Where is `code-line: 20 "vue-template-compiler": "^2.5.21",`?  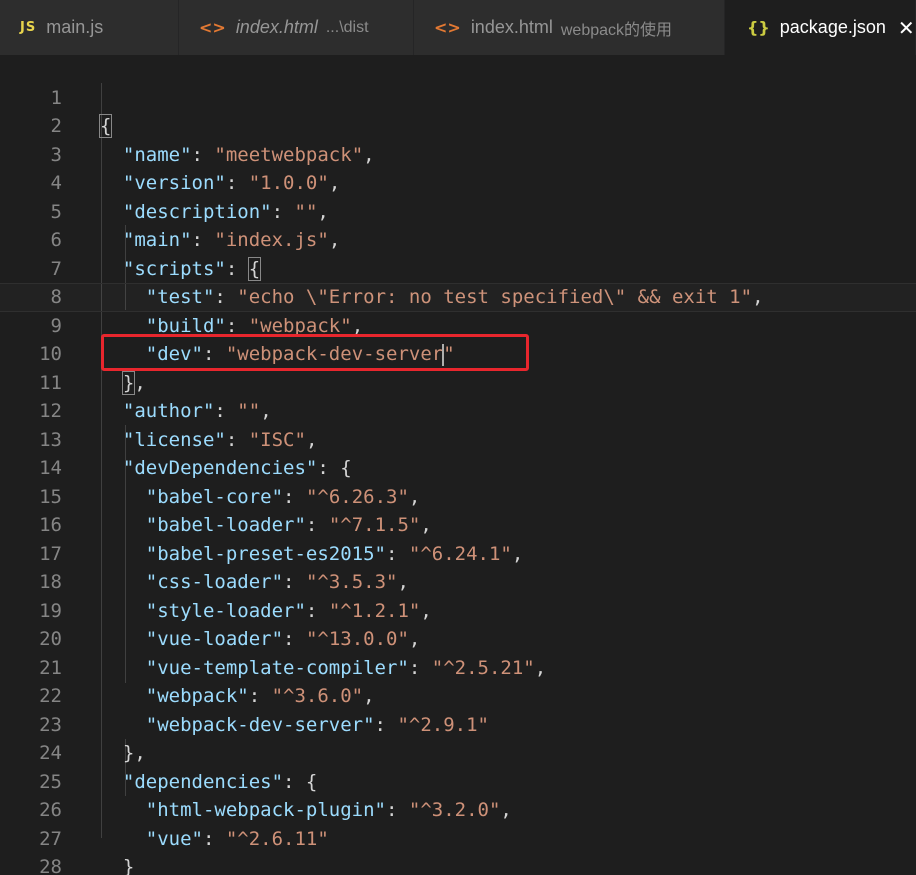 code-line: 20 "vue-template-compiler": "^2.5.21", is located at coordinates (458, 638).